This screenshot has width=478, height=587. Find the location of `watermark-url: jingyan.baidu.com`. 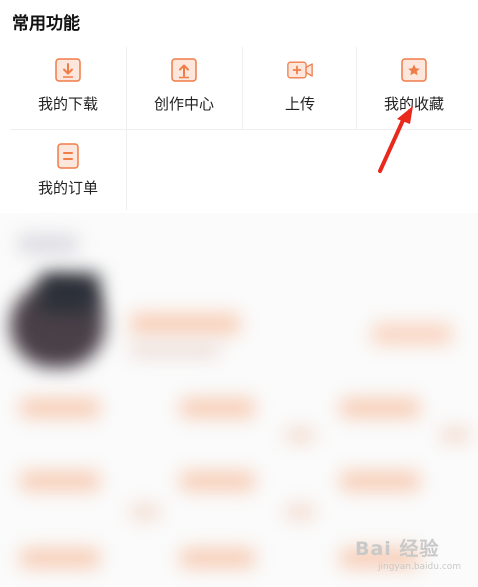

watermark-url: jingyan.baidu.com is located at coordinates (420, 567).